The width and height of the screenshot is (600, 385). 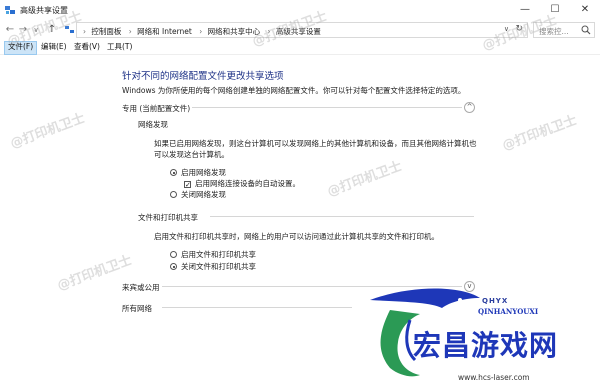 I want to click on breadcrumb-item-control-panel: 控制面板, so click(x=106, y=31).